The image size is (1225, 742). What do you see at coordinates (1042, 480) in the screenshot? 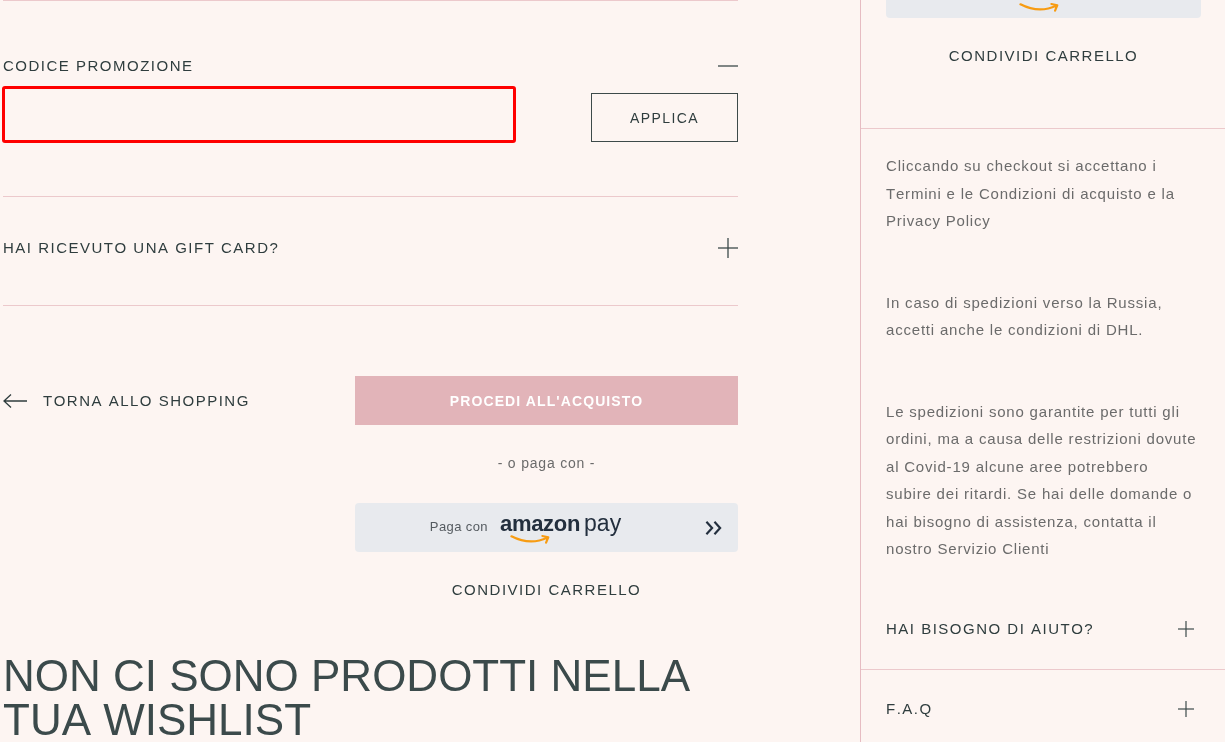
I see `checkout-note: Le spedizioni sono garantite per tutti gli ordini, ma a causa delle restrizioni dovute al Covid-19 alcune aree potrebbero subire dei ritardi. Se hai delle domande o hai bisogno di assistenza, contatta il nostro Servizio Clienti` at bounding box center [1042, 480].